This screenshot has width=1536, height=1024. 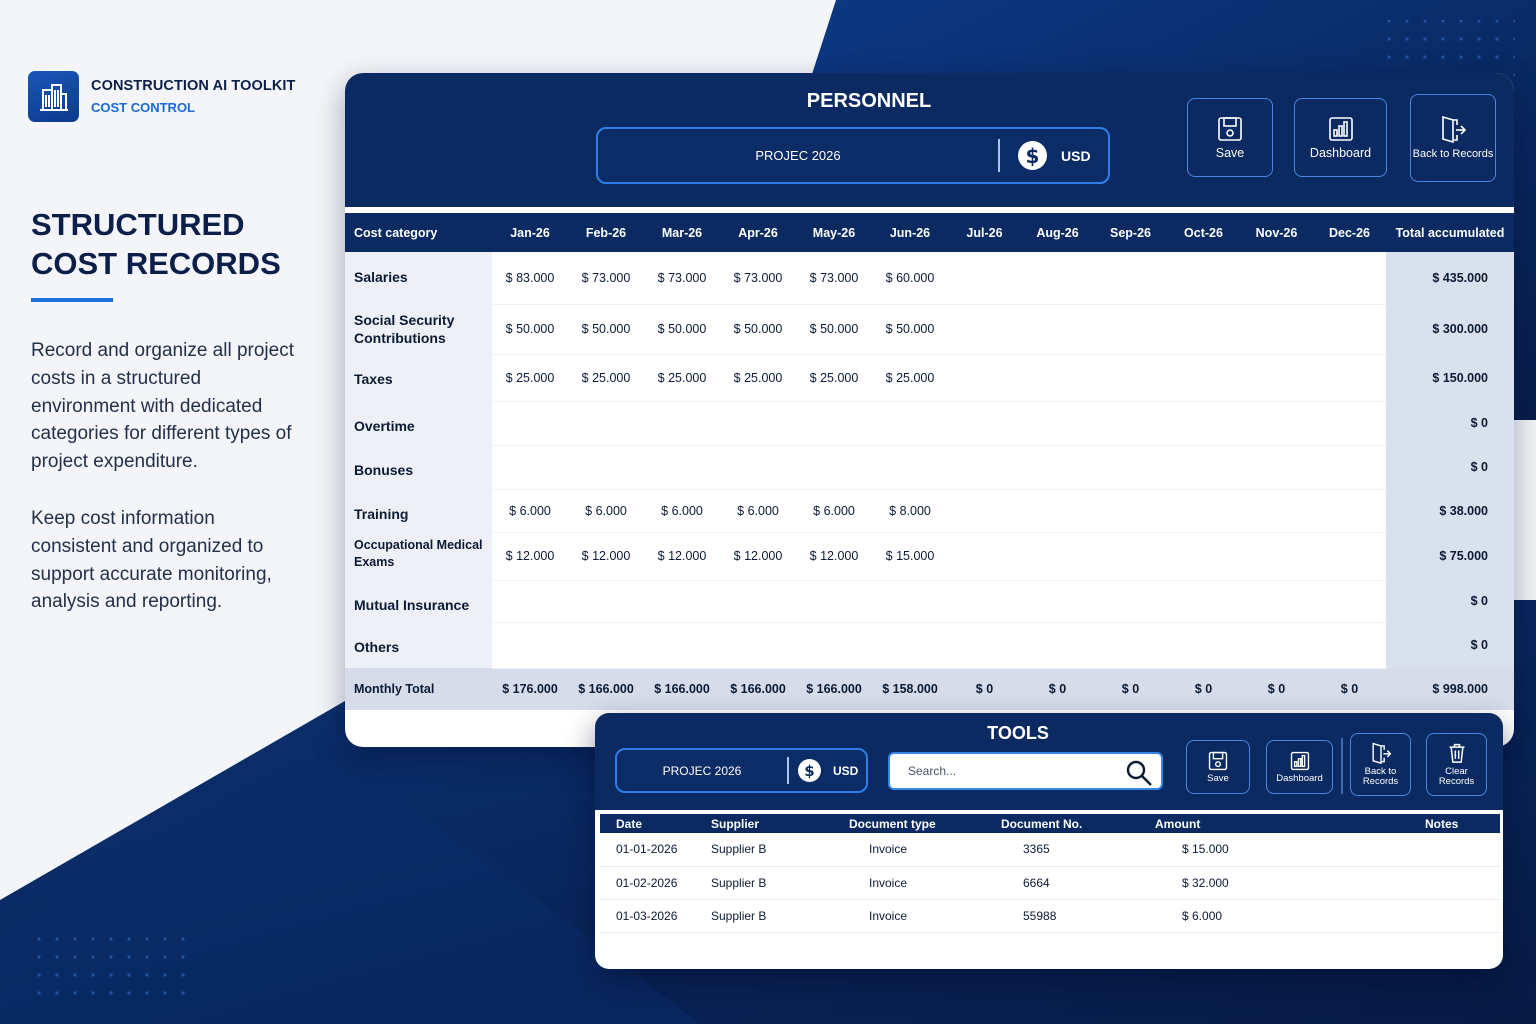 What do you see at coordinates (910, 511) in the screenshot?
I see `cost-cell: $ 8.000` at bounding box center [910, 511].